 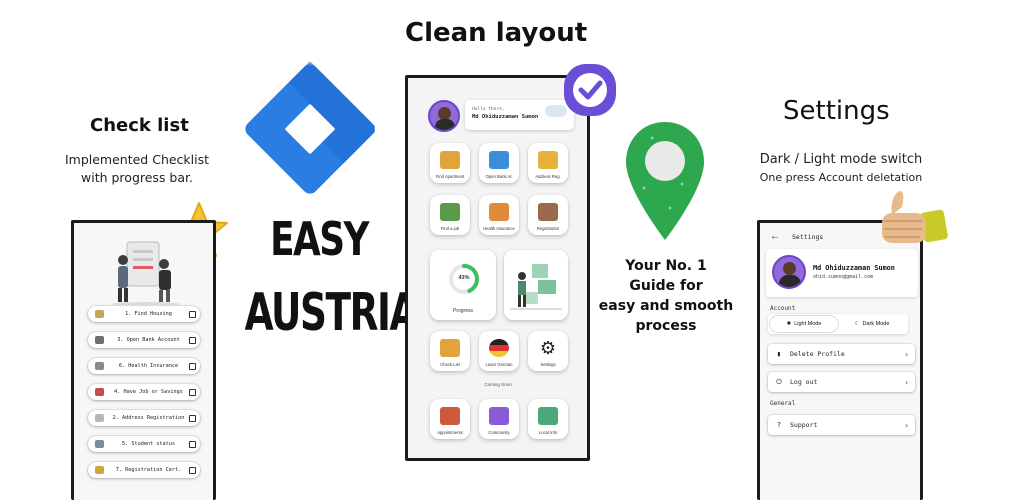 I want to click on tile-appointments: Appointments, so click(x=450, y=419).